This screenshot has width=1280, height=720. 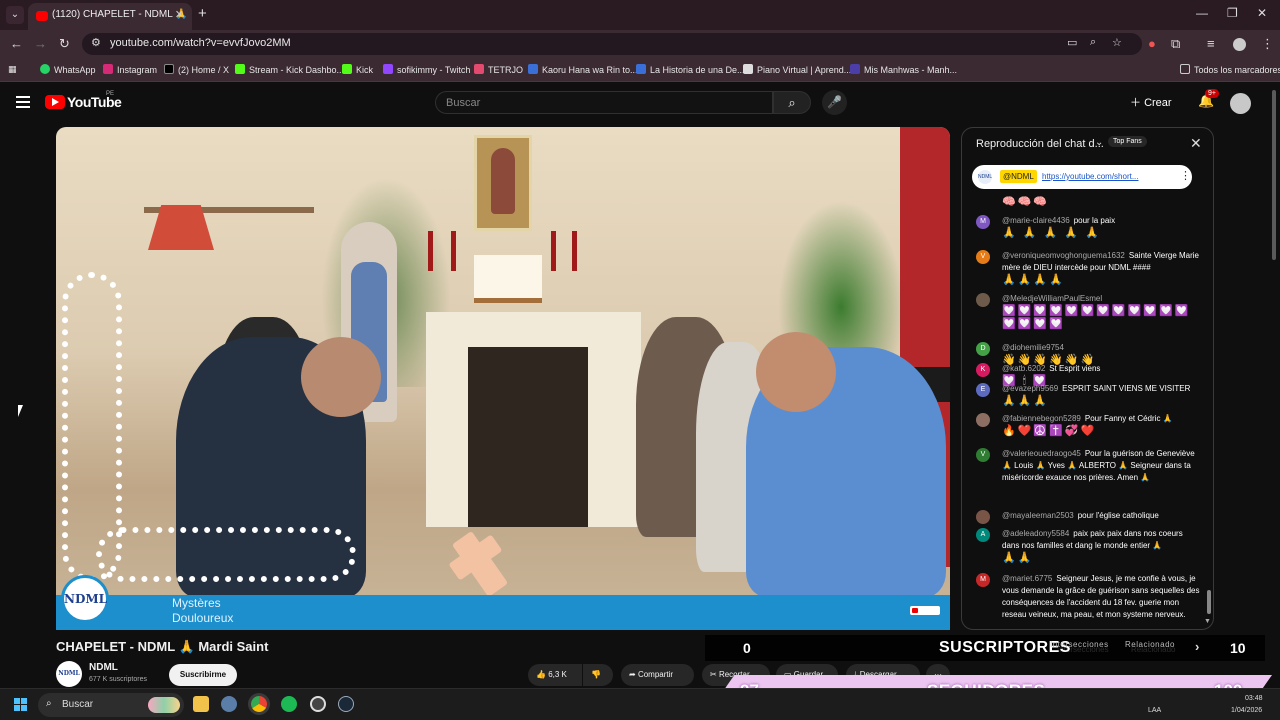 I want to click on chat-author-avatar: K, so click(x=983, y=370).